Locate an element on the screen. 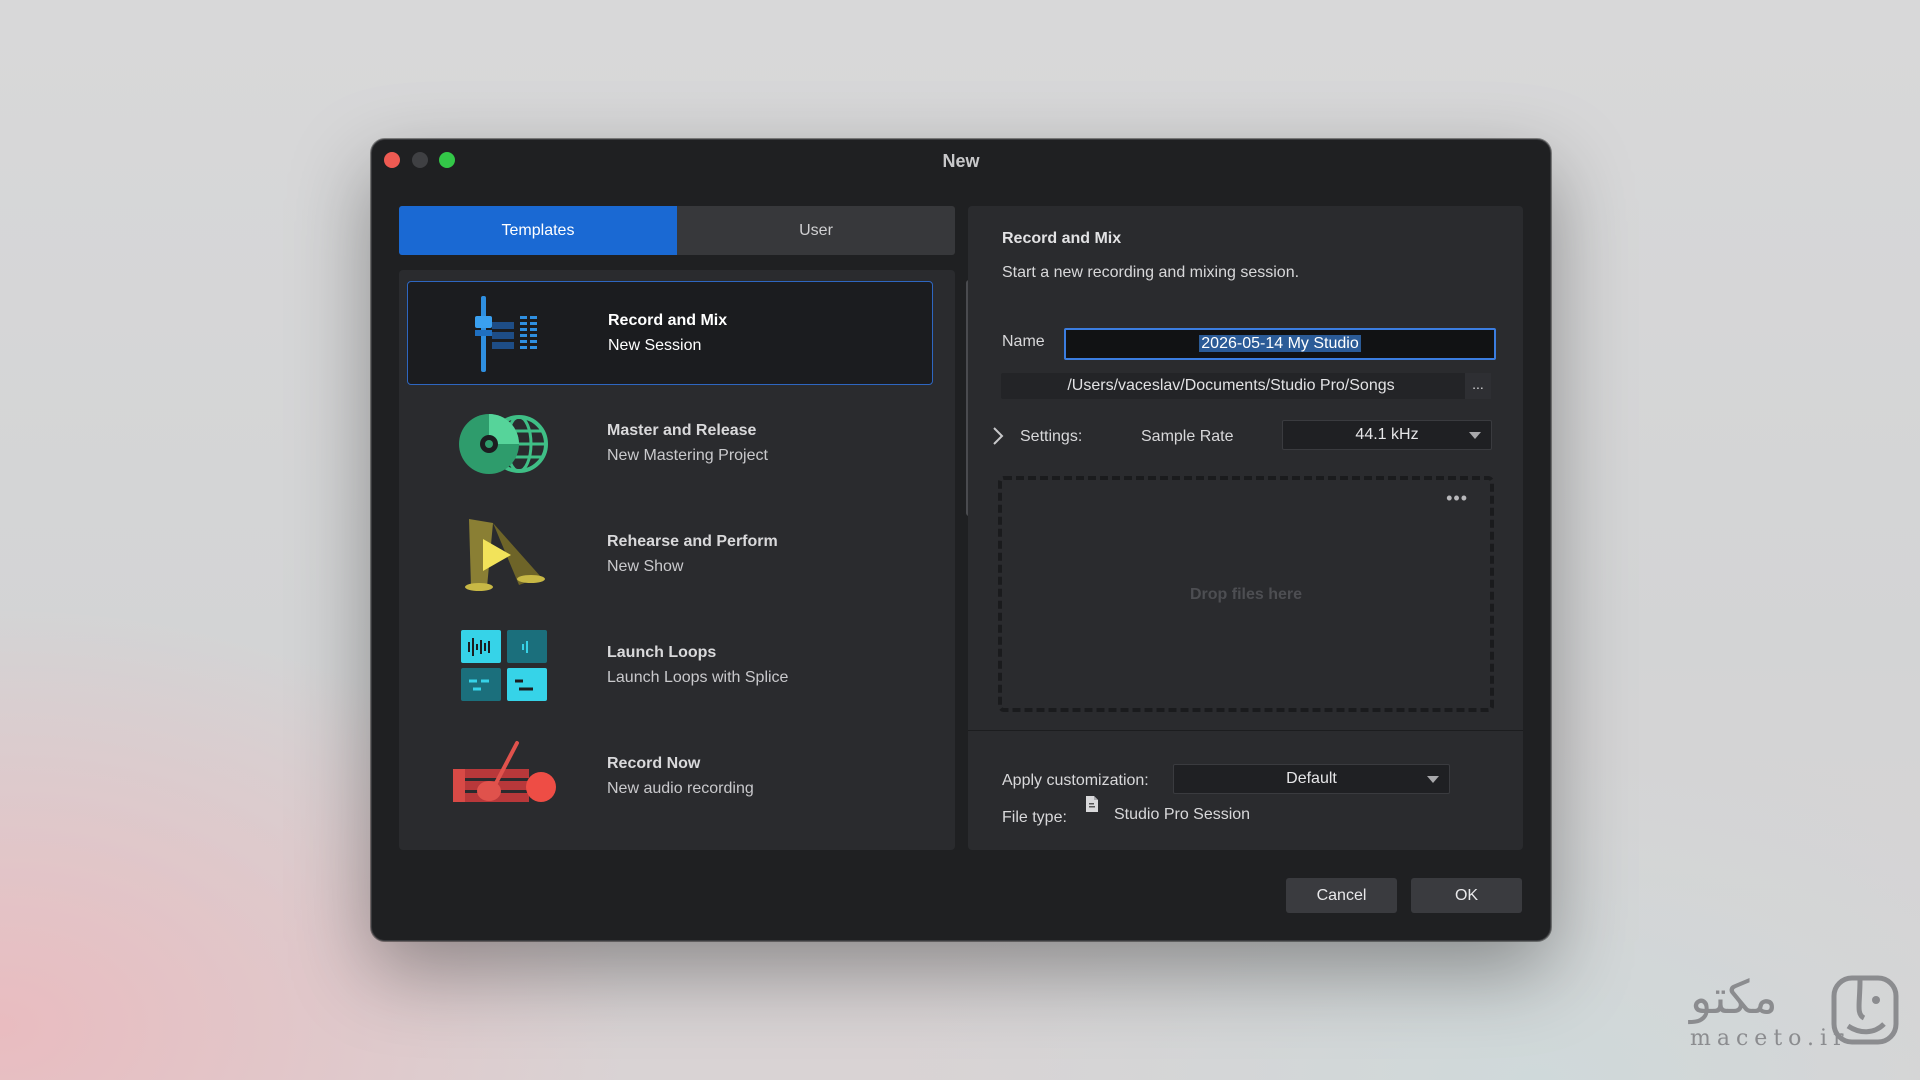 The width and height of the screenshot is (1920, 1080). template-title: Master and Release is located at coordinates (682, 430).